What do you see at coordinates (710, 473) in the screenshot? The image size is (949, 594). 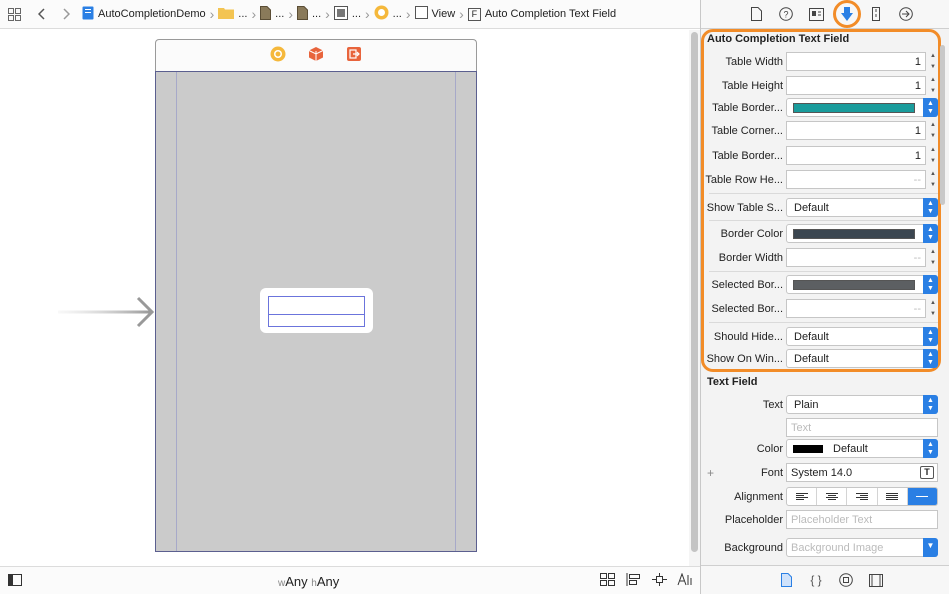 I see `add-variation-icon: +` at bounding box center [710, 473].